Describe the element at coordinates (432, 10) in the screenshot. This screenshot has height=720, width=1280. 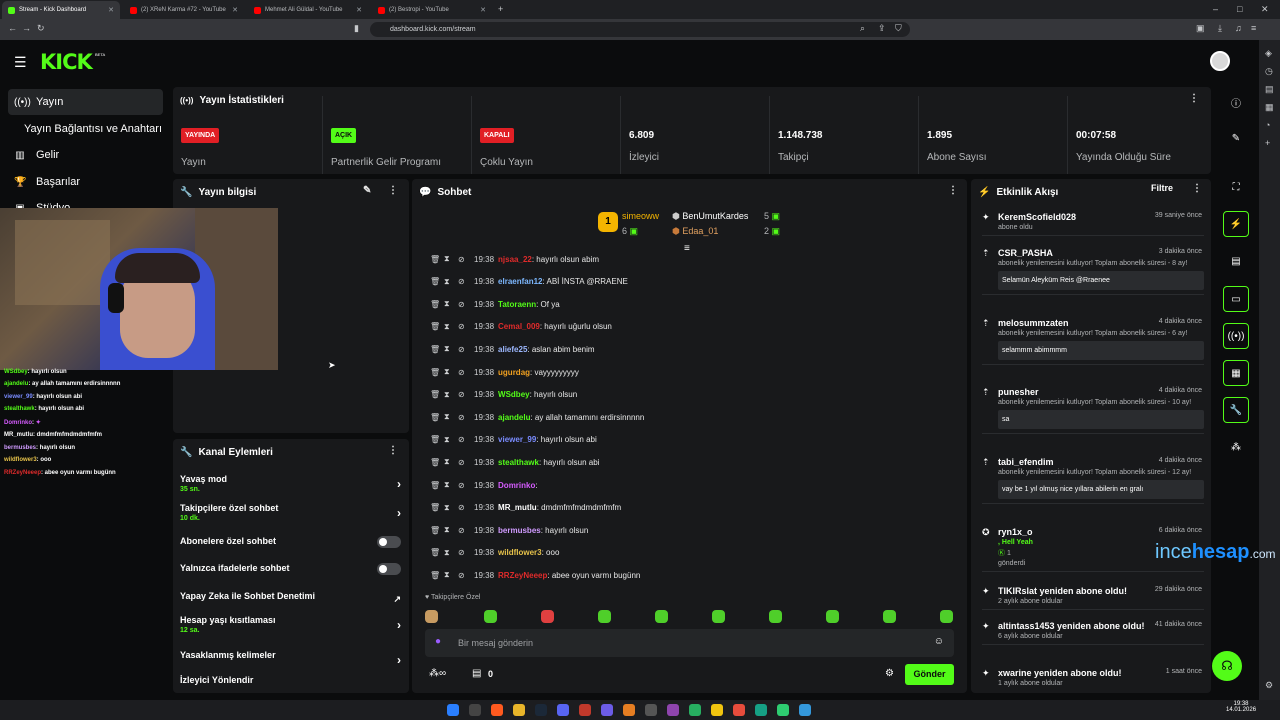
I see `tab-youtube-3: (2) Bestropi - YouTube ✕` at that location.